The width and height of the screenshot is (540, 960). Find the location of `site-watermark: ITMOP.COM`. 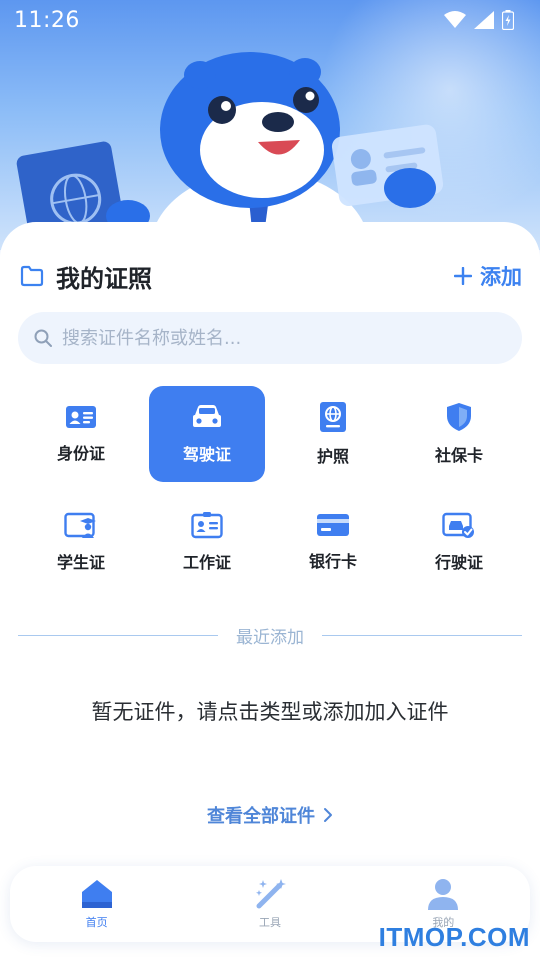

site-watermark: ITMOP.COM is located at coordinates (454, 937).